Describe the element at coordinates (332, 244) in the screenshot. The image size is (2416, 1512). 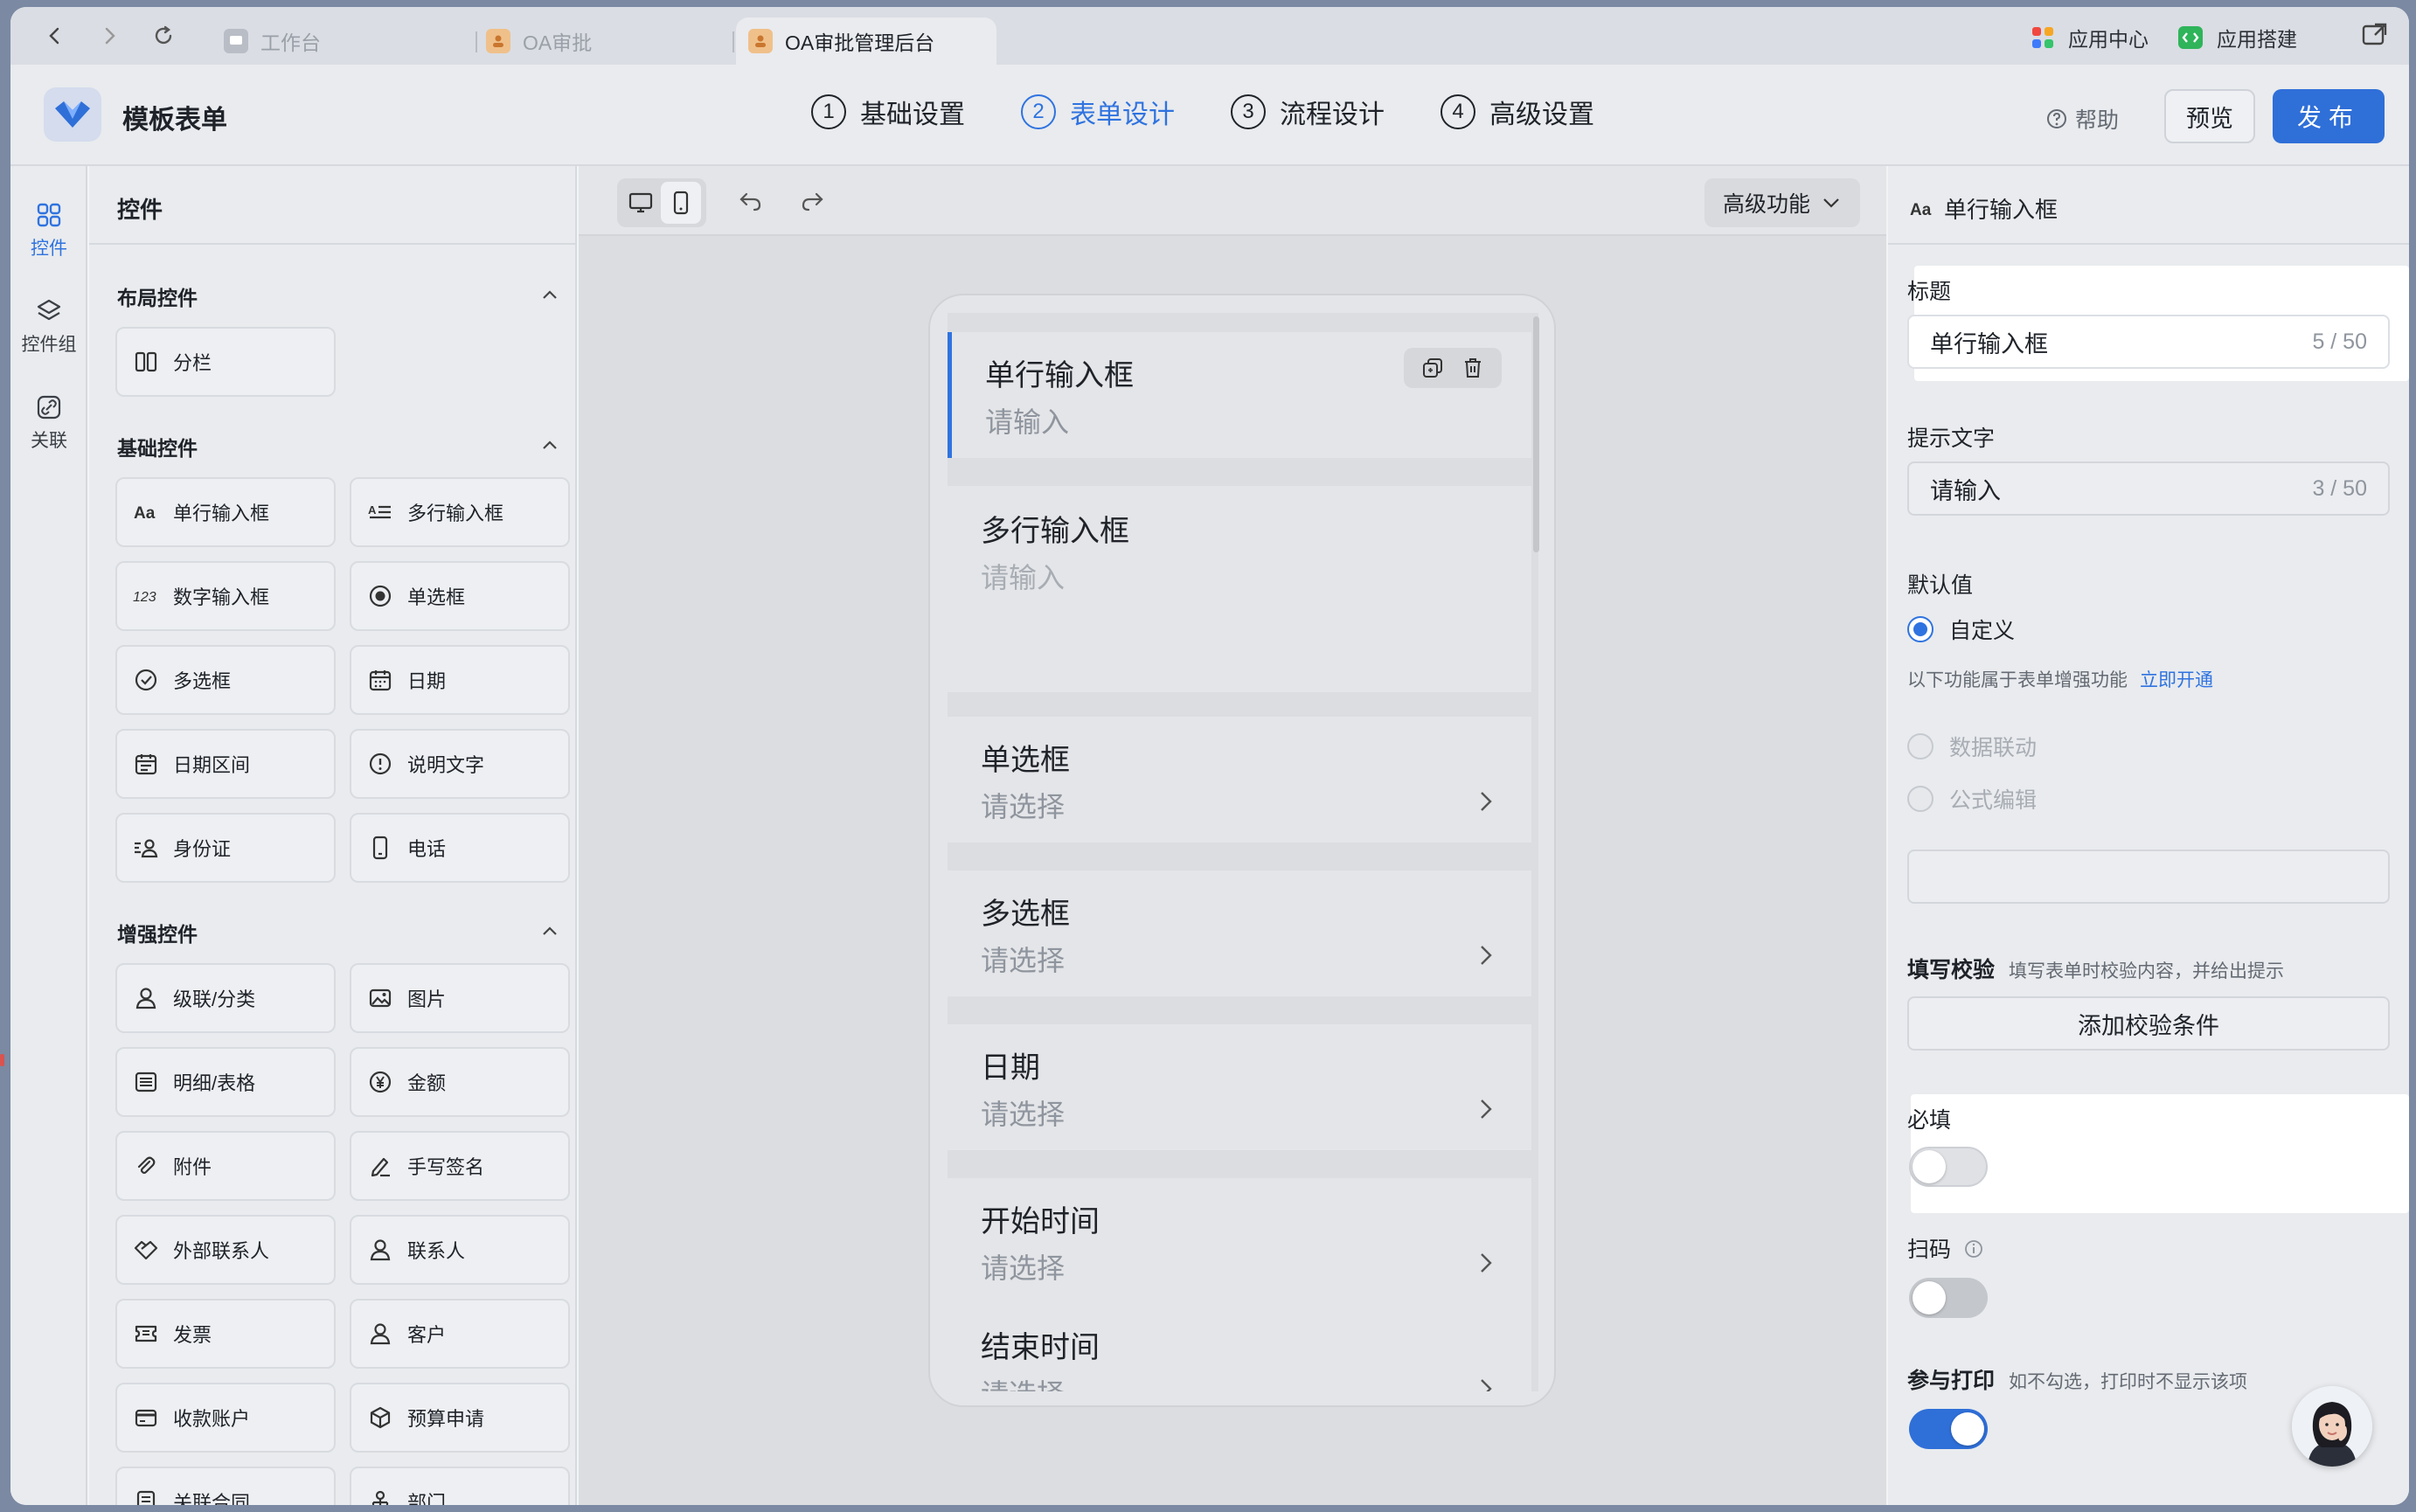
I see `divider` at that location.